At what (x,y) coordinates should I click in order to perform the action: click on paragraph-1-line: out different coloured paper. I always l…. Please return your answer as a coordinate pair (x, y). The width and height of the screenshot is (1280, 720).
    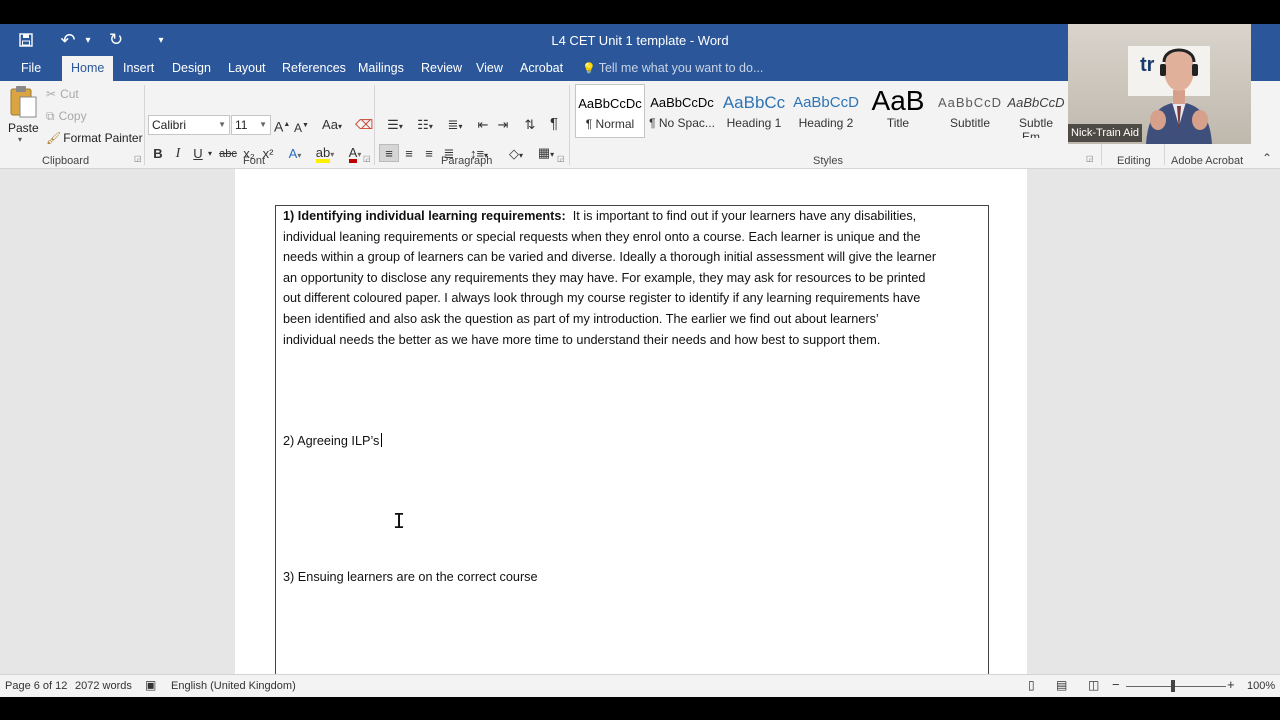
    Looking at the image, I should click on (602, 298).